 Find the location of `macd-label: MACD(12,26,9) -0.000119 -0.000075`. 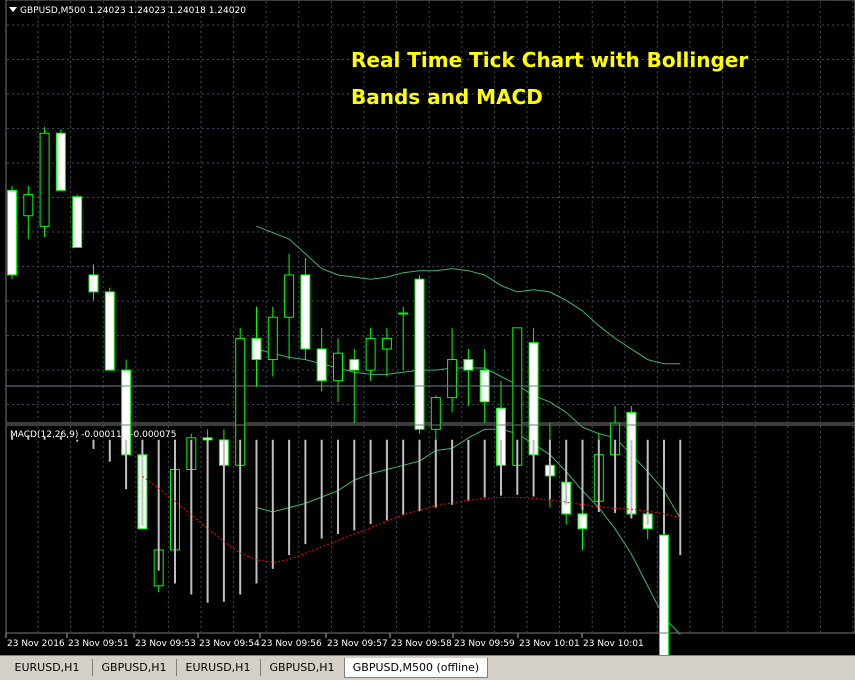

macd-label: MACD(12,26,9) -0.000119 -0.000075 is located at coordinates (93, 435).